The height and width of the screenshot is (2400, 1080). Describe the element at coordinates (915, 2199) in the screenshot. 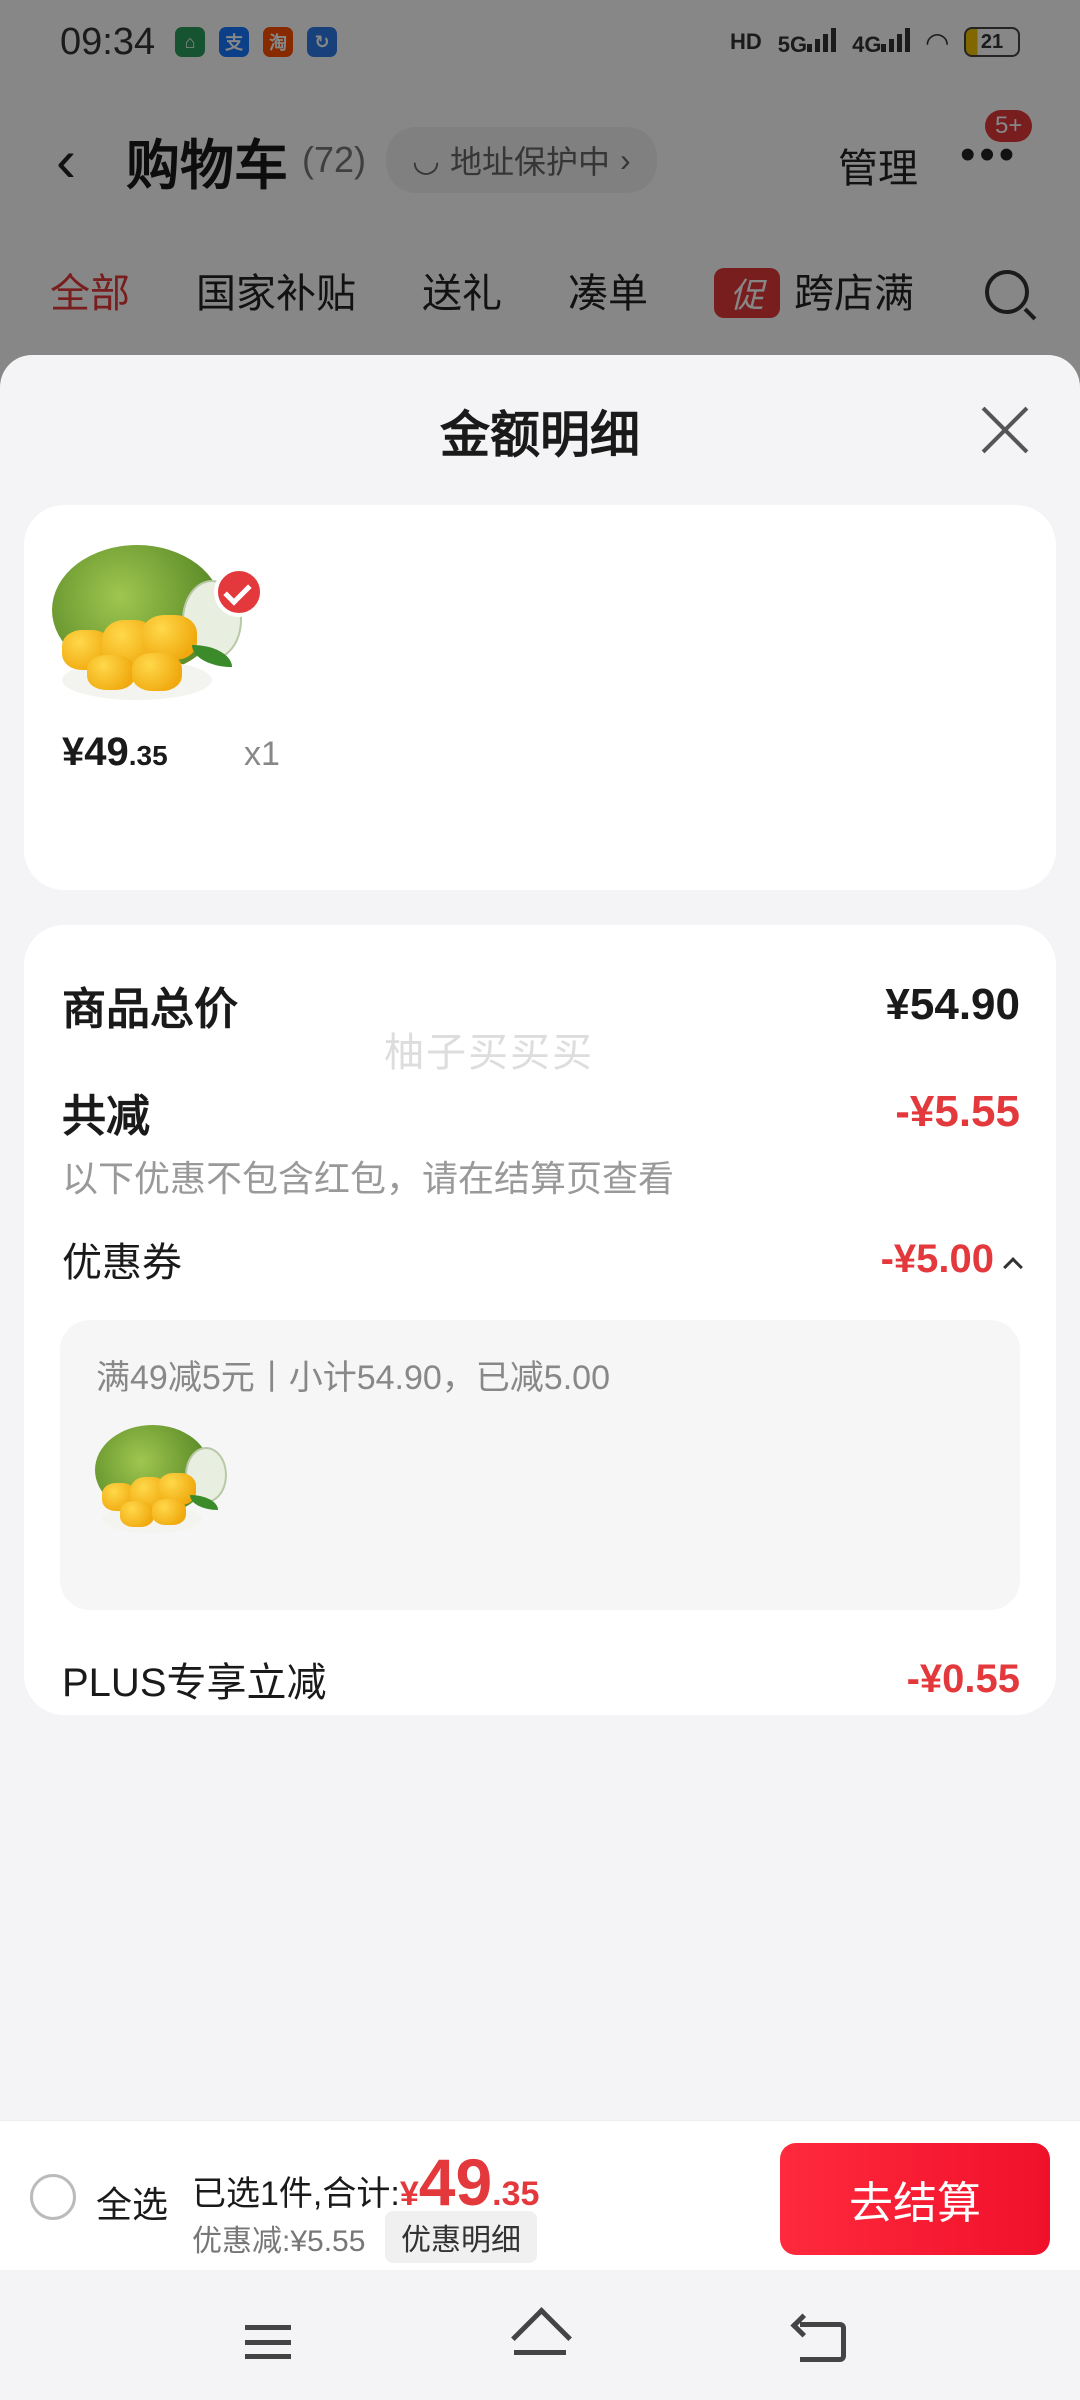

I see `checkout-button: 去结算` at that location.